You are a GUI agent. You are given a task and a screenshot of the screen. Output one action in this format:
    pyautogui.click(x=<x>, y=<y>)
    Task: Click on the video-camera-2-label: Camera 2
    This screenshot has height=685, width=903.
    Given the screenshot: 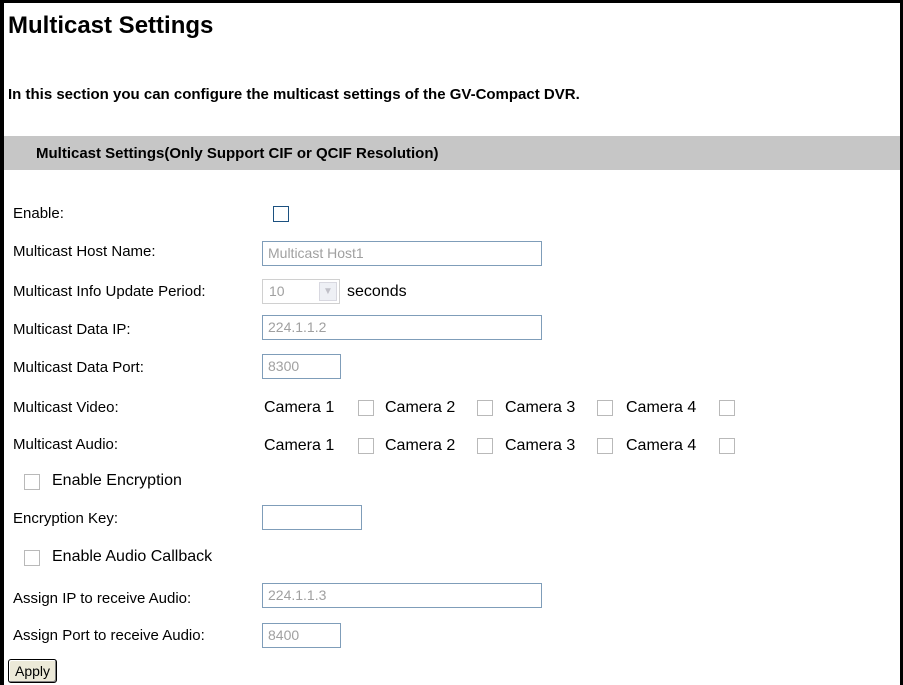 What is the action you would take?
    pyautogui.click(x=420, y=407)
    